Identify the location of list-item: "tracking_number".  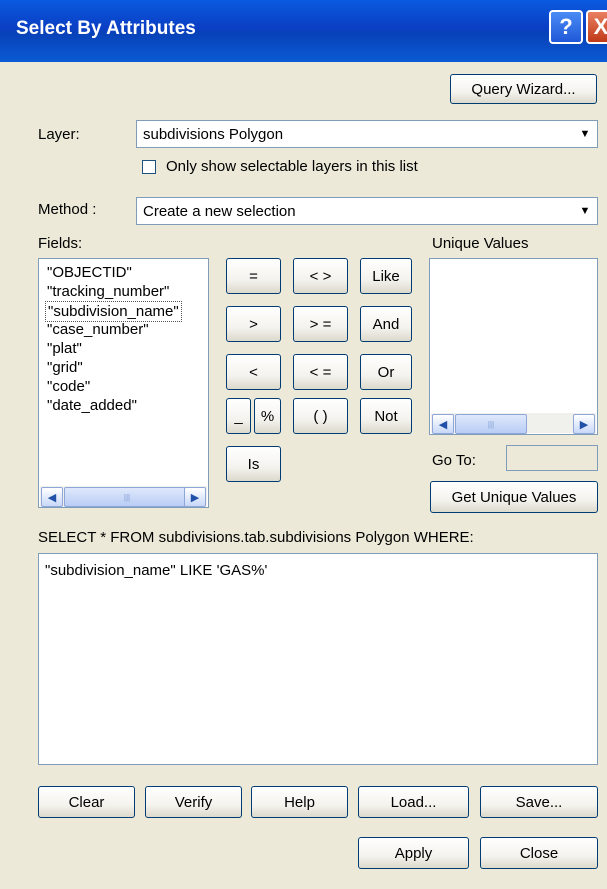
(108, 291).